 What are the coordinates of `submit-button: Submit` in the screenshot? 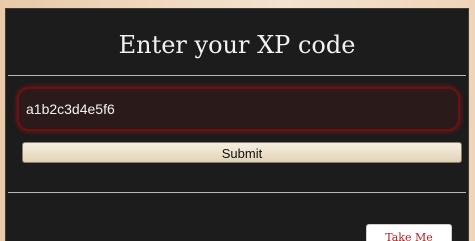 It's located at (242, 152).